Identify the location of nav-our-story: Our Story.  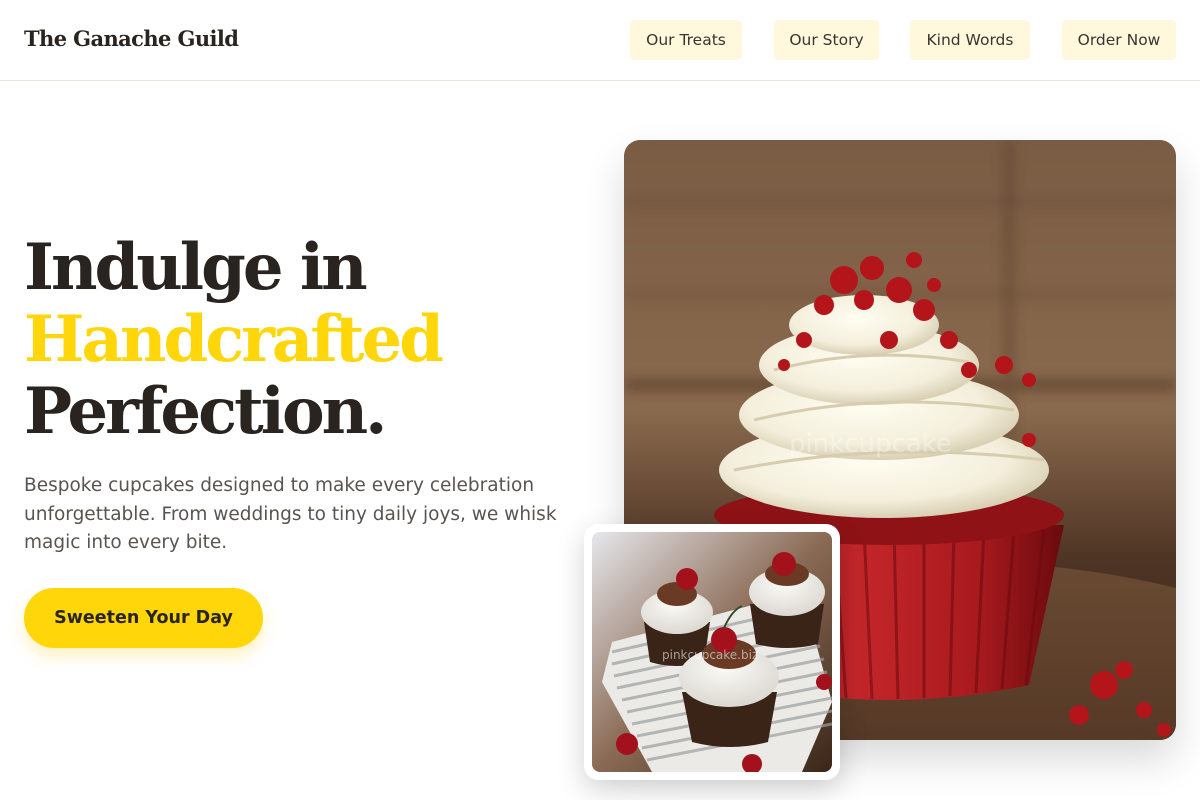
(826, 40).